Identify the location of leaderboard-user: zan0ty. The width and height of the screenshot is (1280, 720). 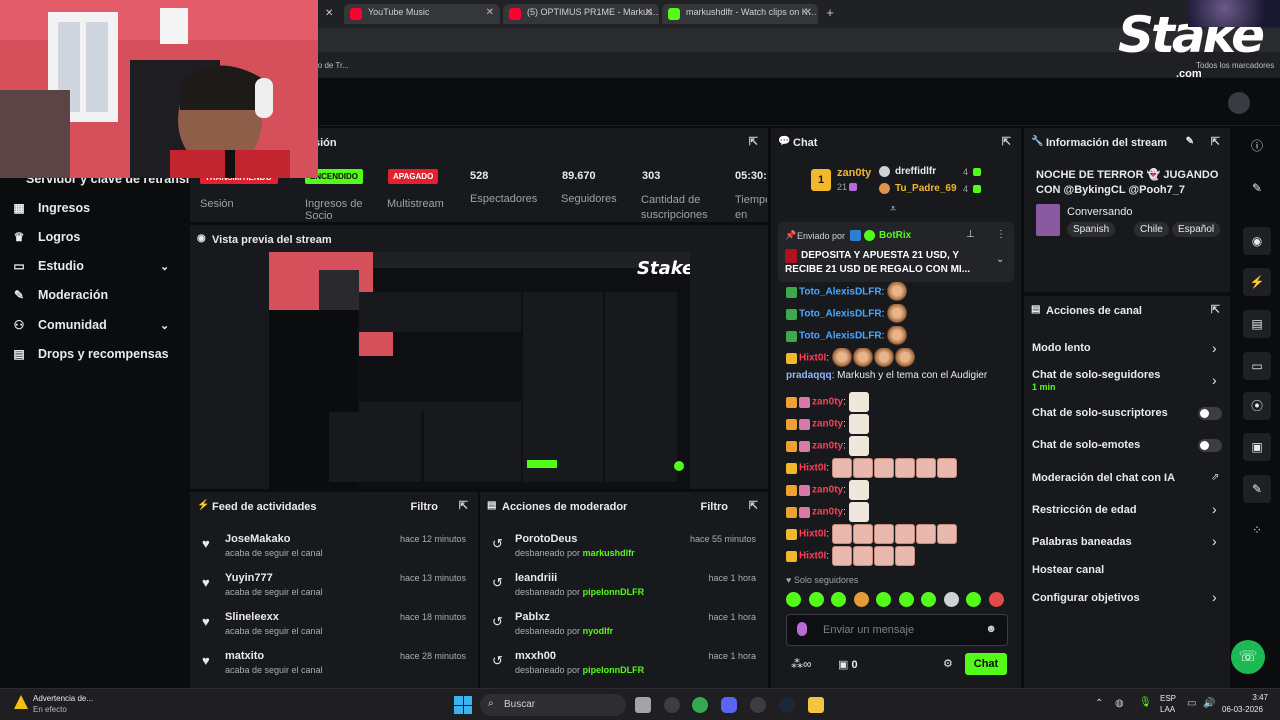
(854, 173).